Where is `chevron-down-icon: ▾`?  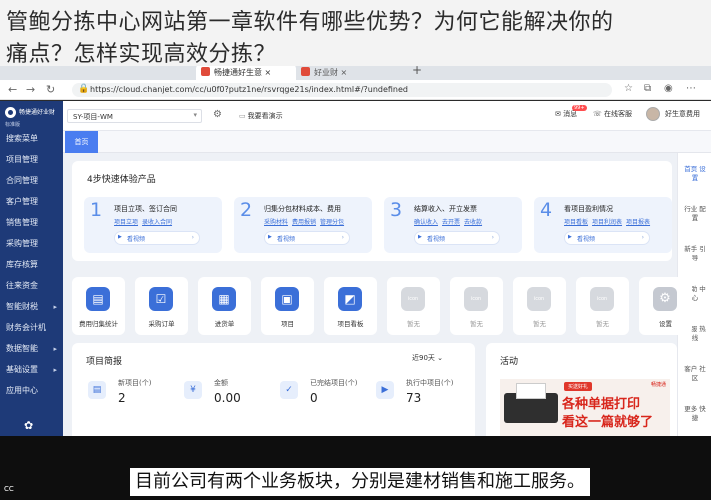 chevron-down-icon: ▾ is located at coordinates (195, 115).